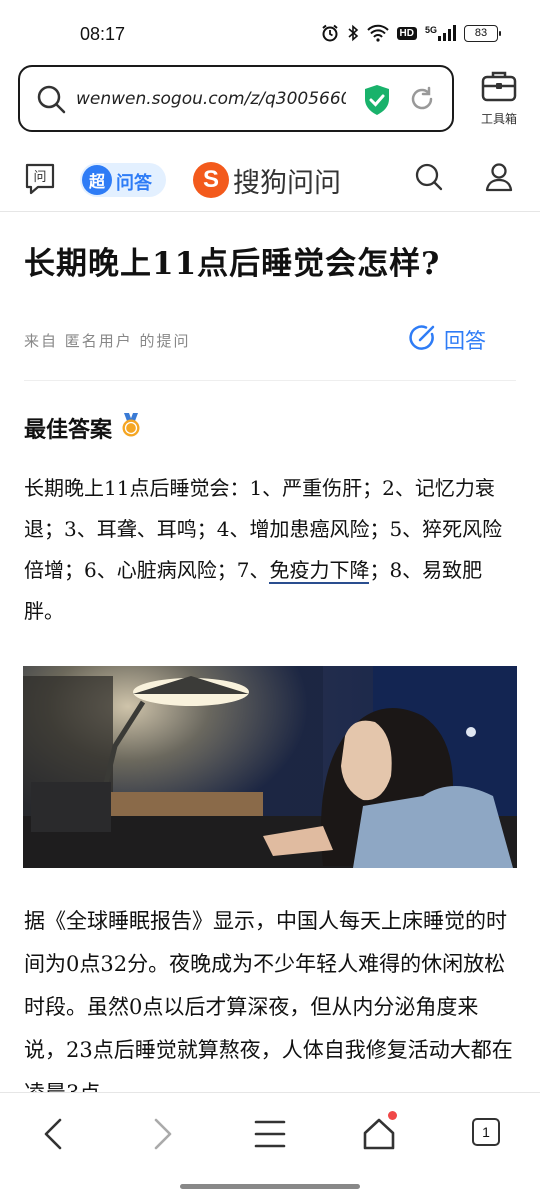 The image size is (540, 1200). What do you see at coordinates (162, 1136) in the screenshot?
I see `forward-icon` at bounding box center [162, 1136].